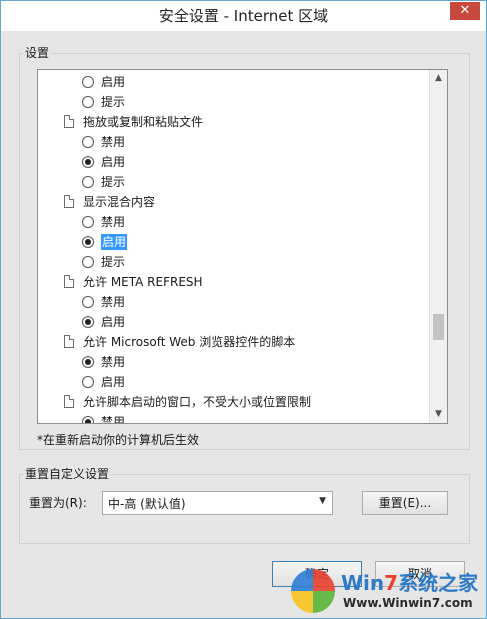 The width and height of the screenshot is (487, 619). I want to click on close-icon: ✕, so click(465, 10).